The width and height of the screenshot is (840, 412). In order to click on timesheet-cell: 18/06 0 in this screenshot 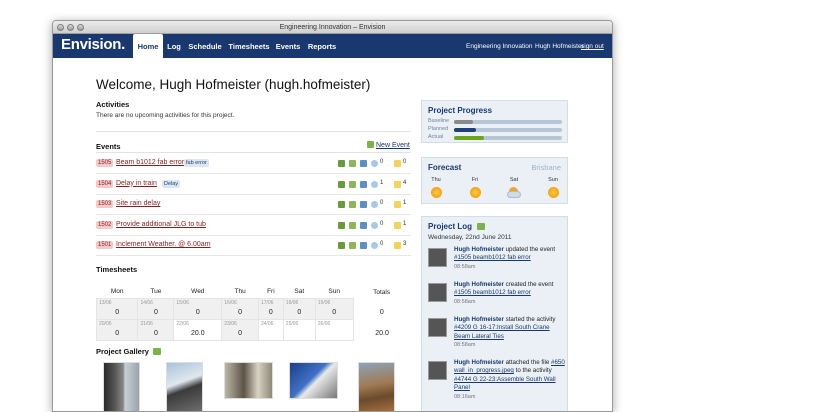, I will do `click(299, 308)`.